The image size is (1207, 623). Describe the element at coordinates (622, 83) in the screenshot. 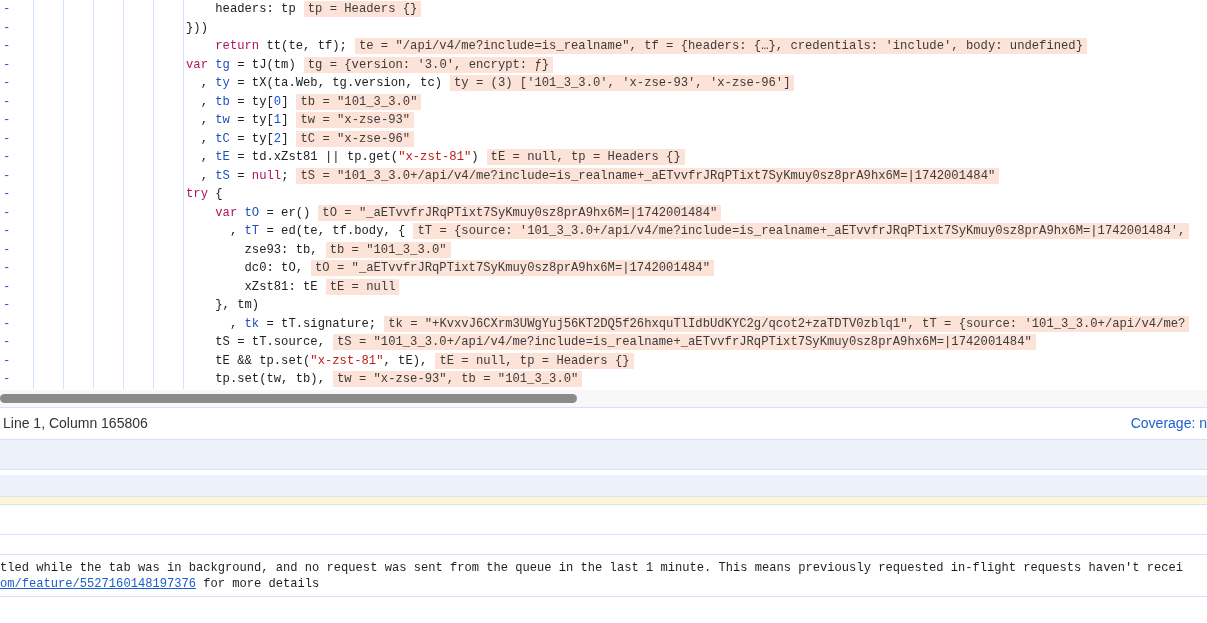

I see `inline-value: ty = (3) ['101_3_3.0', 'x-zse-93', 'x-zse-96']` at that location.